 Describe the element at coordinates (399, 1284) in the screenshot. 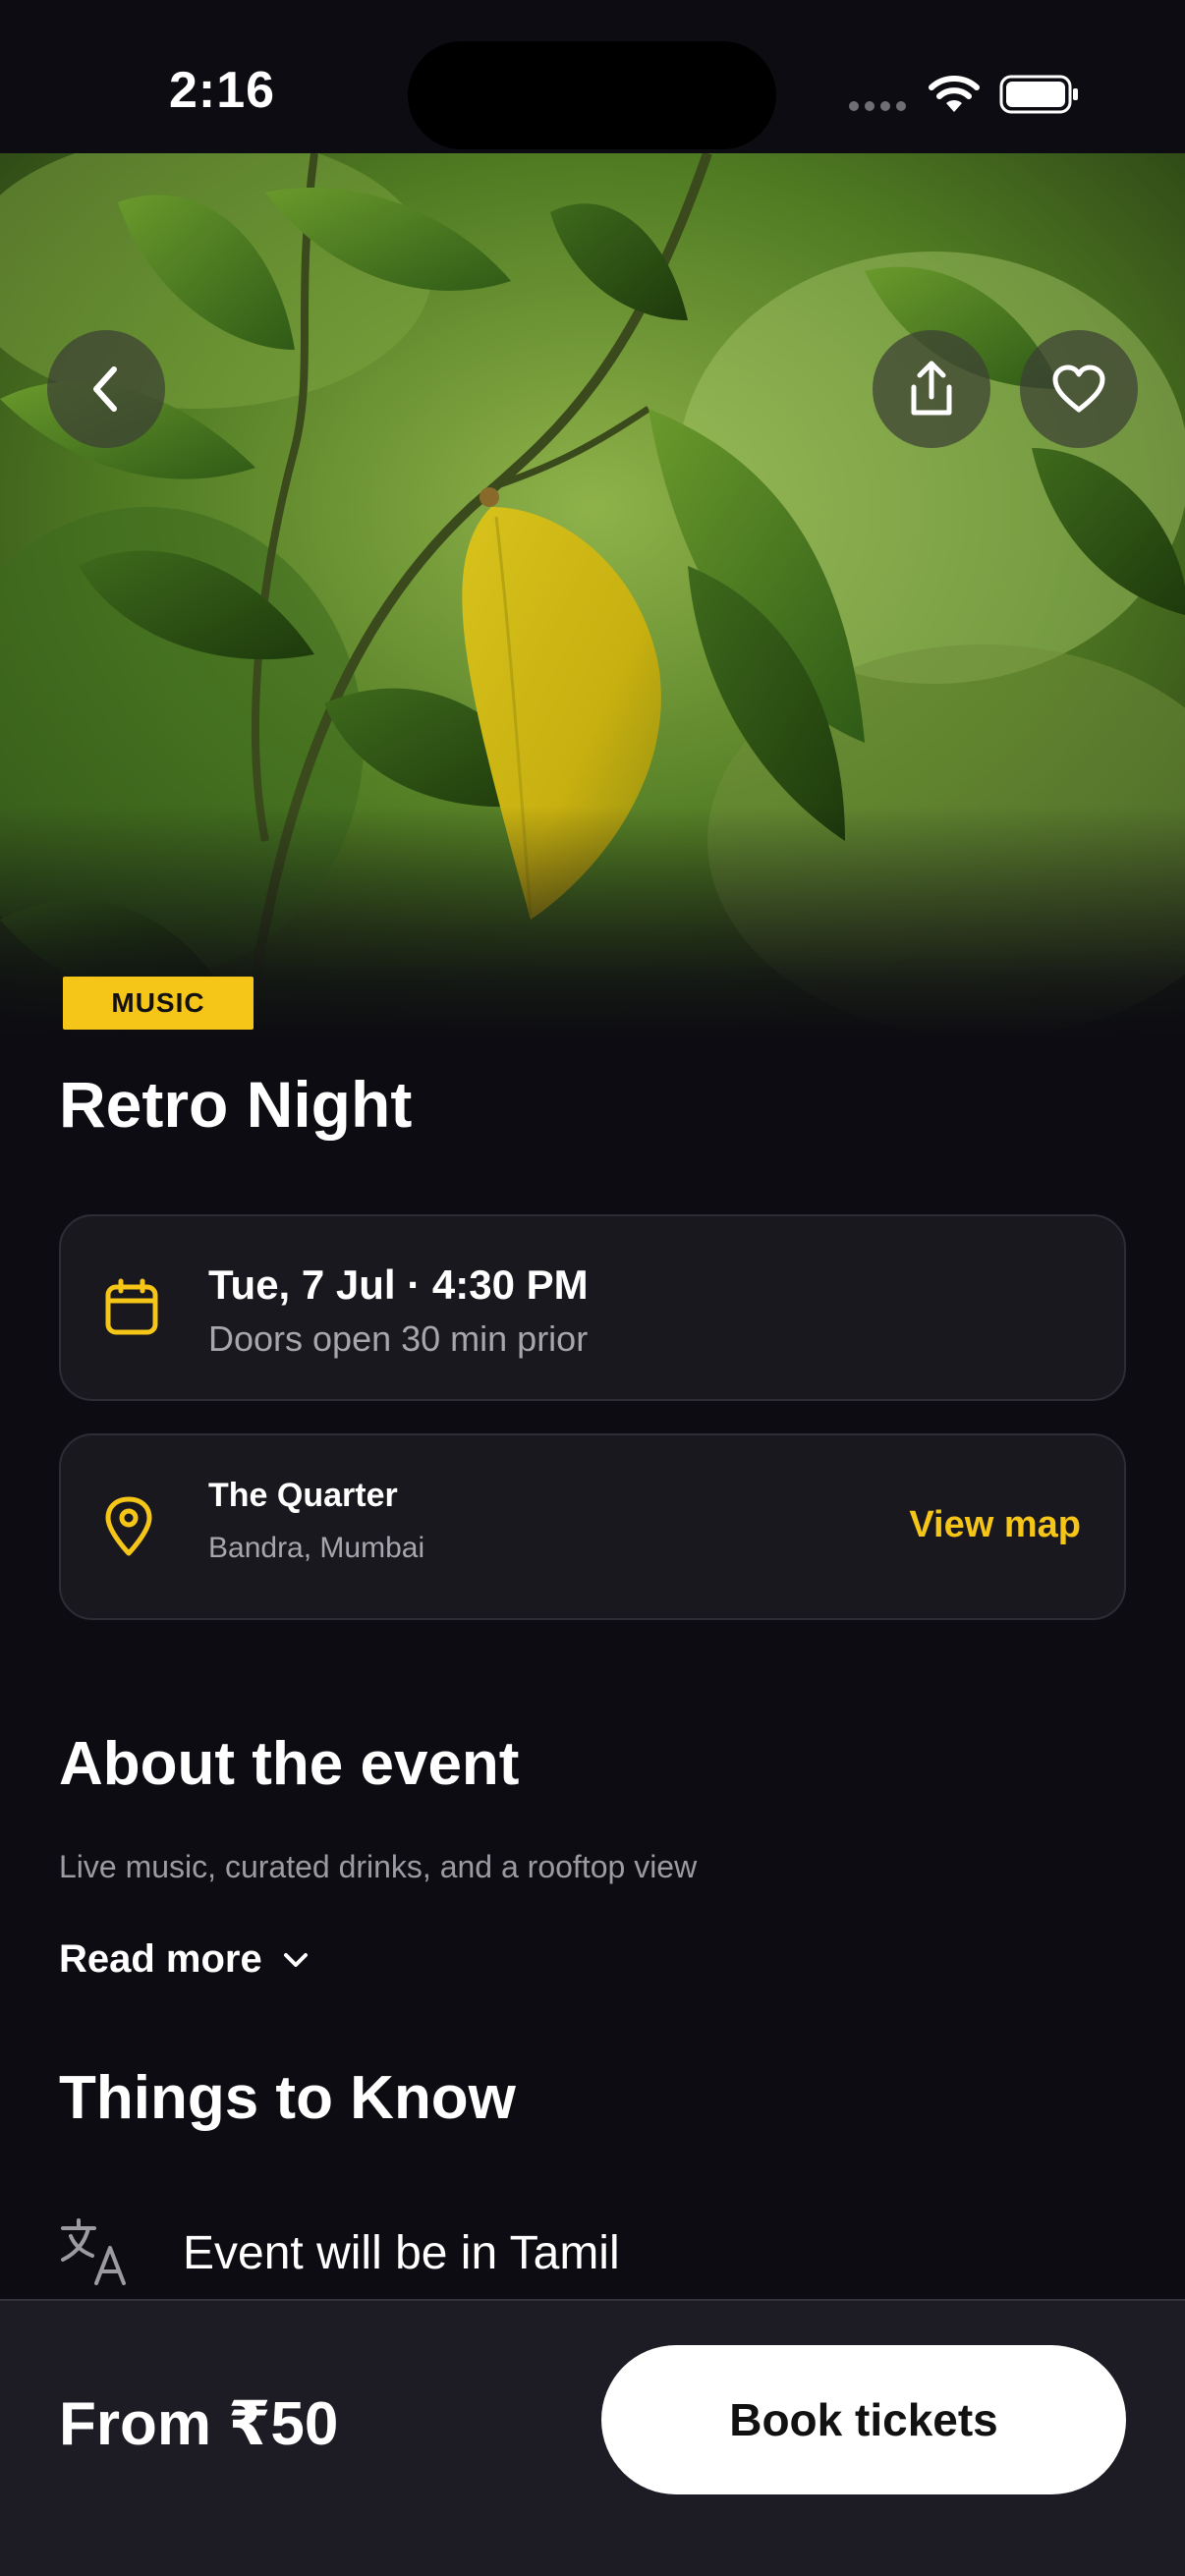

I see `event-date-time: Tue, 7 Jul · 4:30 PM` at that location.